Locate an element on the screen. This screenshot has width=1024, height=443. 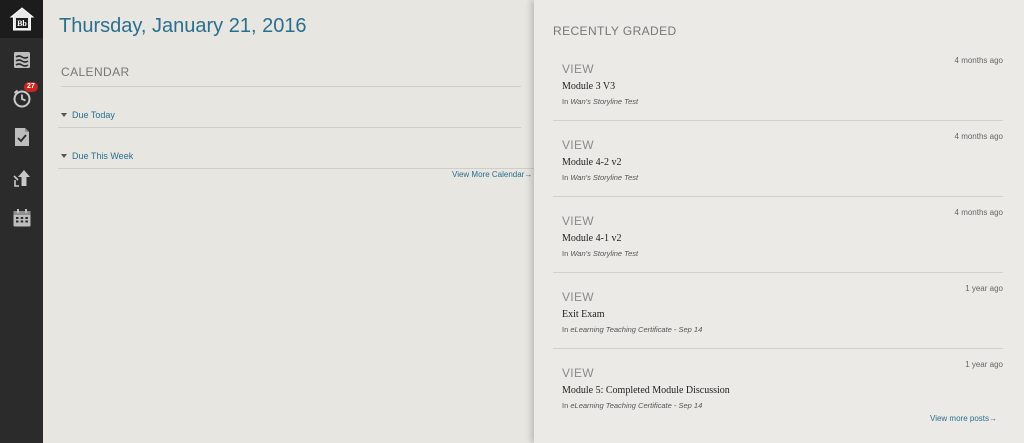
svg-text: Bb is located at coordinates (22, 23).